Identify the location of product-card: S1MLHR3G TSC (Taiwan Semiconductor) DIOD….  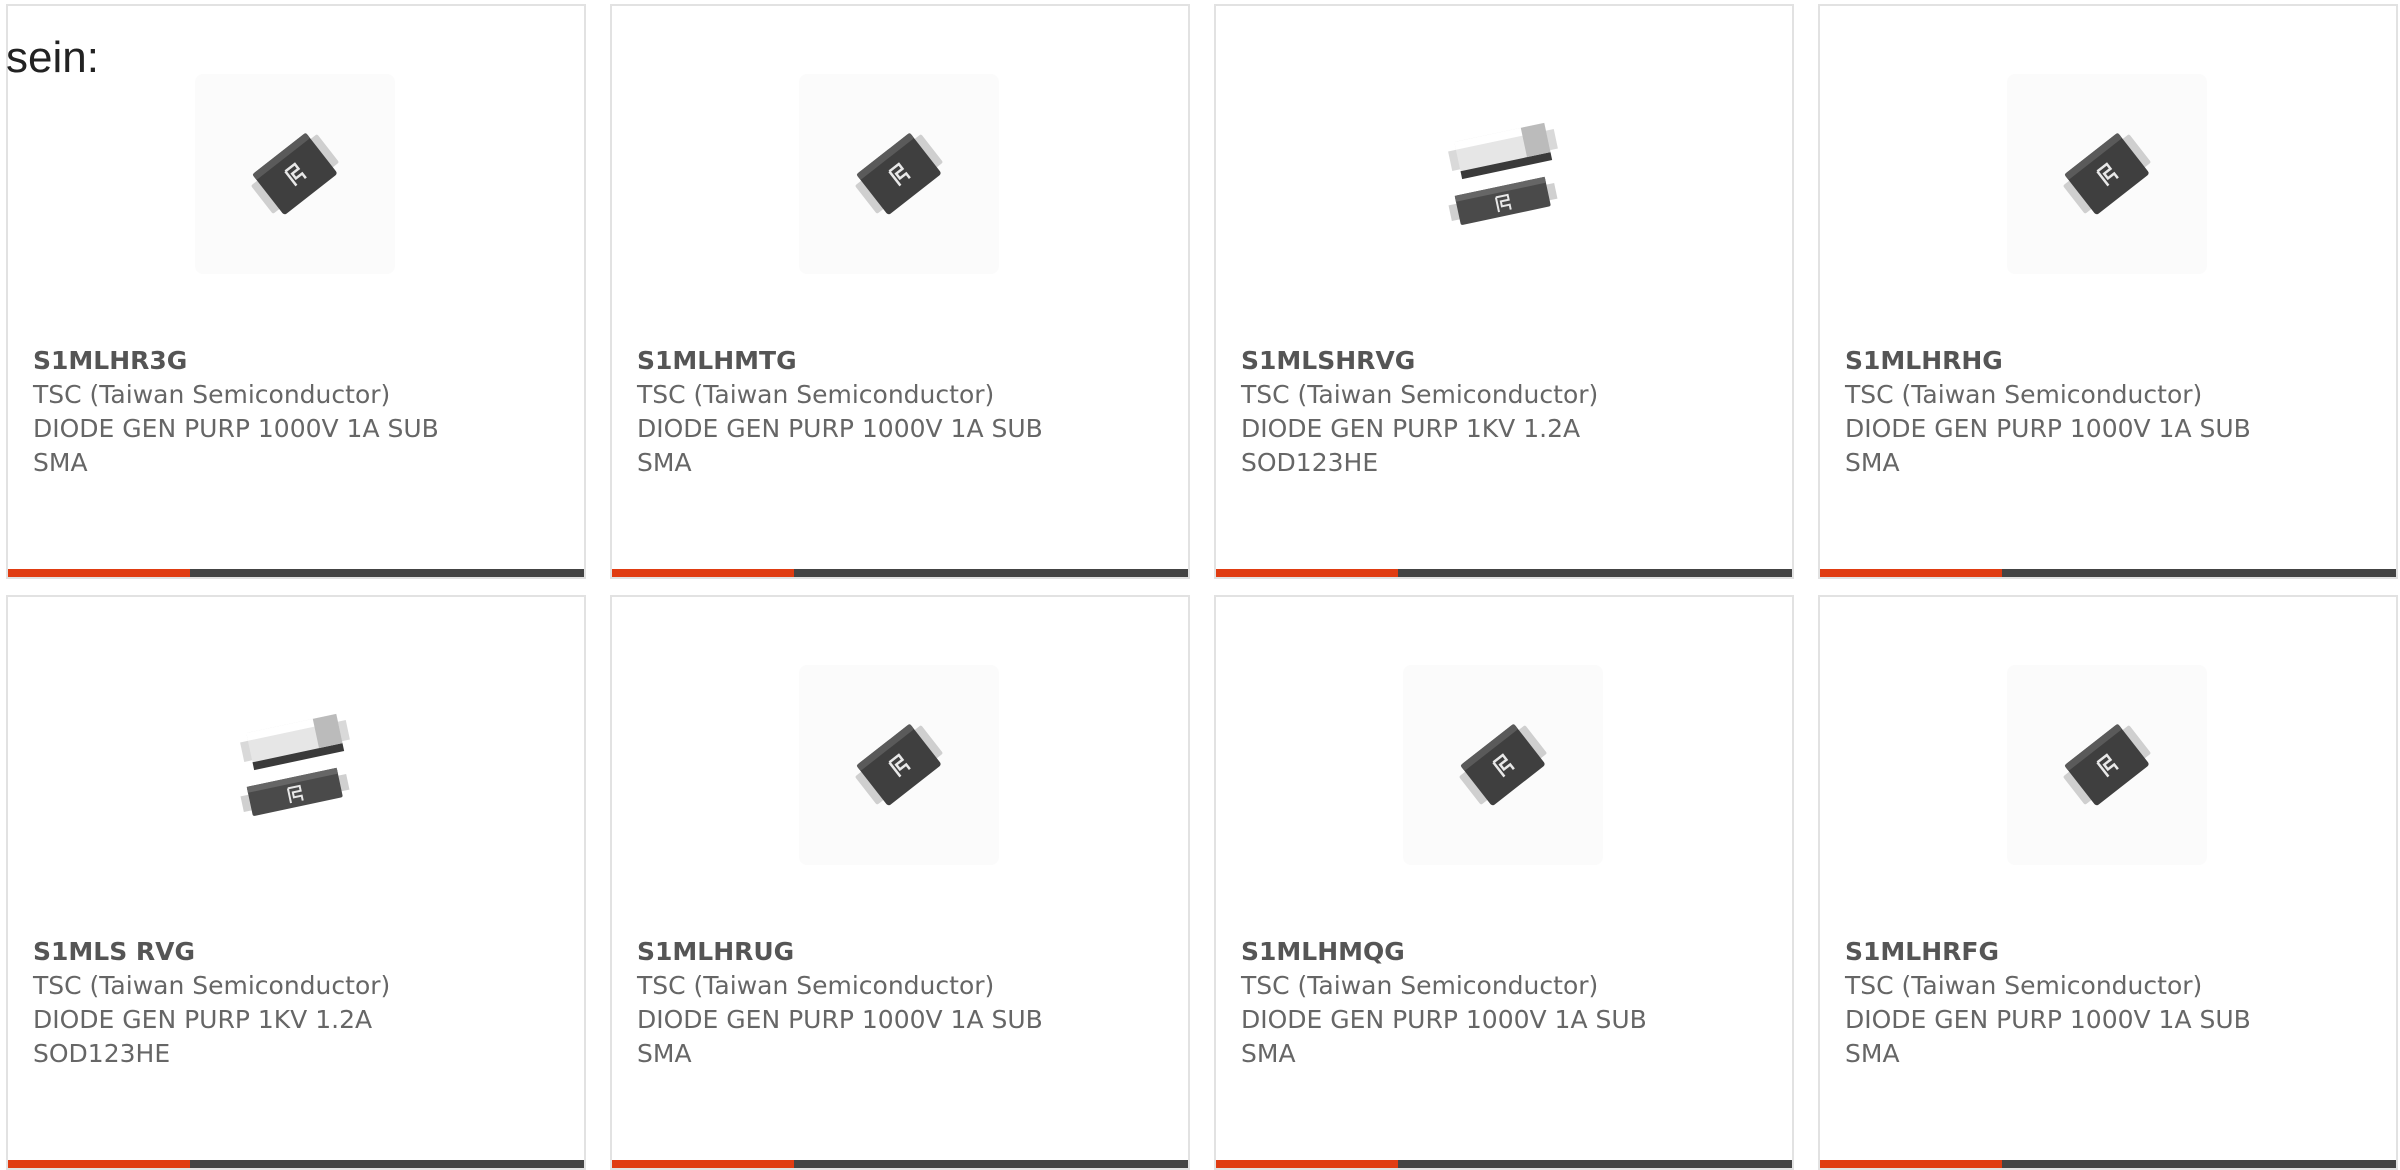
(296, 291).